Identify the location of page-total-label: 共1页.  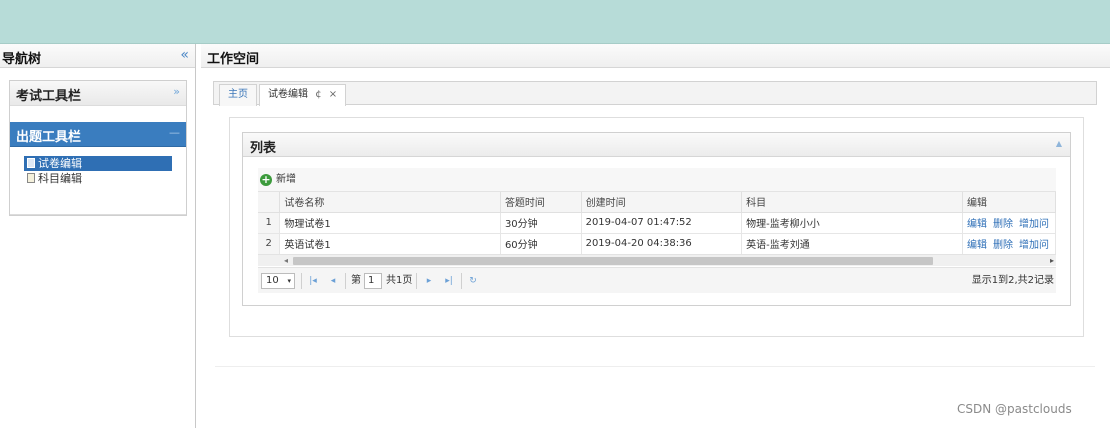
(399, 280).